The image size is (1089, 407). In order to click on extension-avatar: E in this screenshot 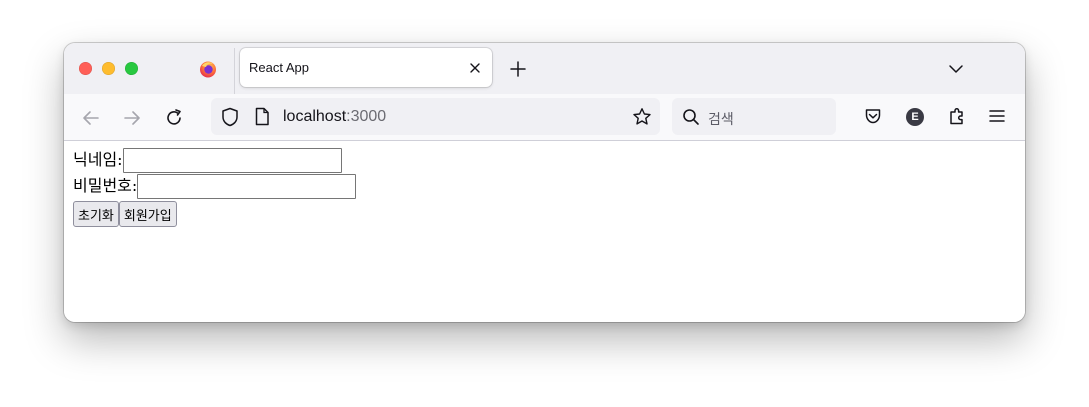, I will do `click(915, 117)`.